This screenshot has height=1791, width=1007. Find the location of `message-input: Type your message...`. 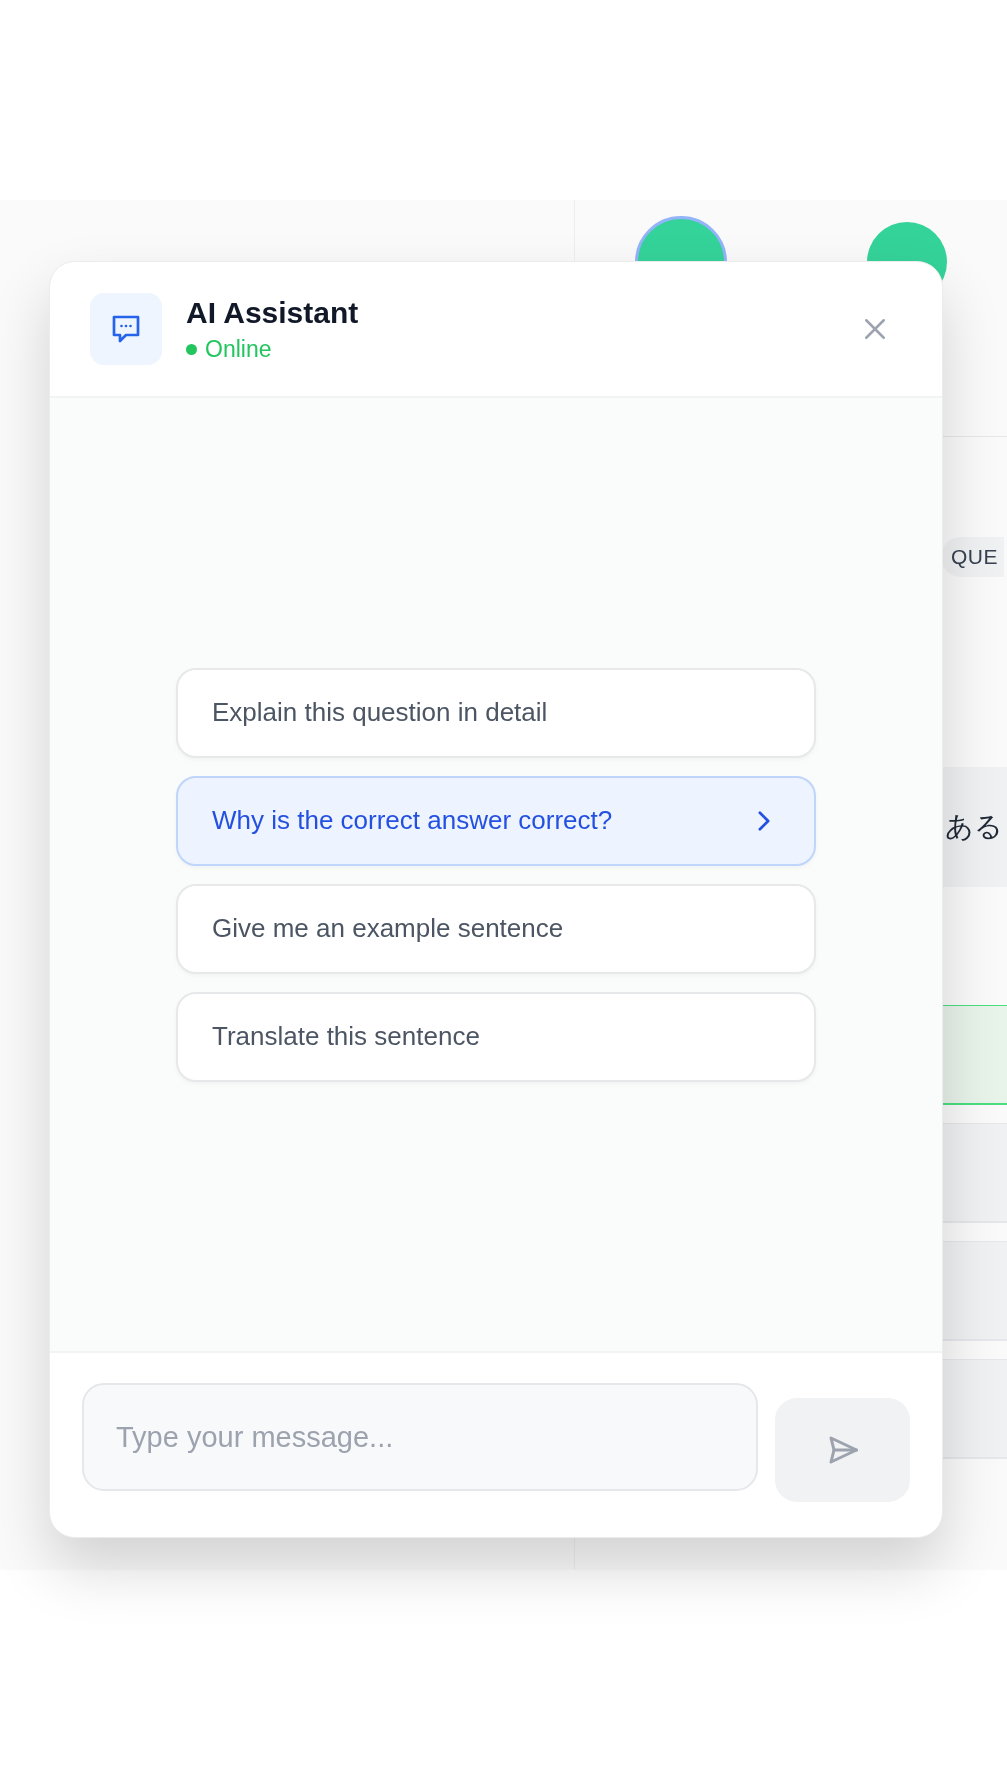

message-input: Type your message... is located at coordinates (420, 1437).